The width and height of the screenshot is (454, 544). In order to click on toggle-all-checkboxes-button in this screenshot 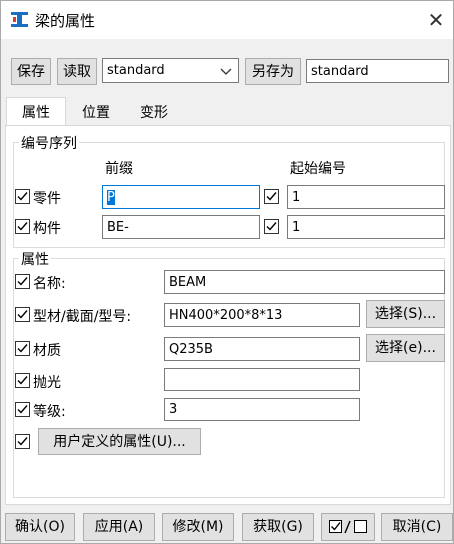, I will do `click(348, 527)`.